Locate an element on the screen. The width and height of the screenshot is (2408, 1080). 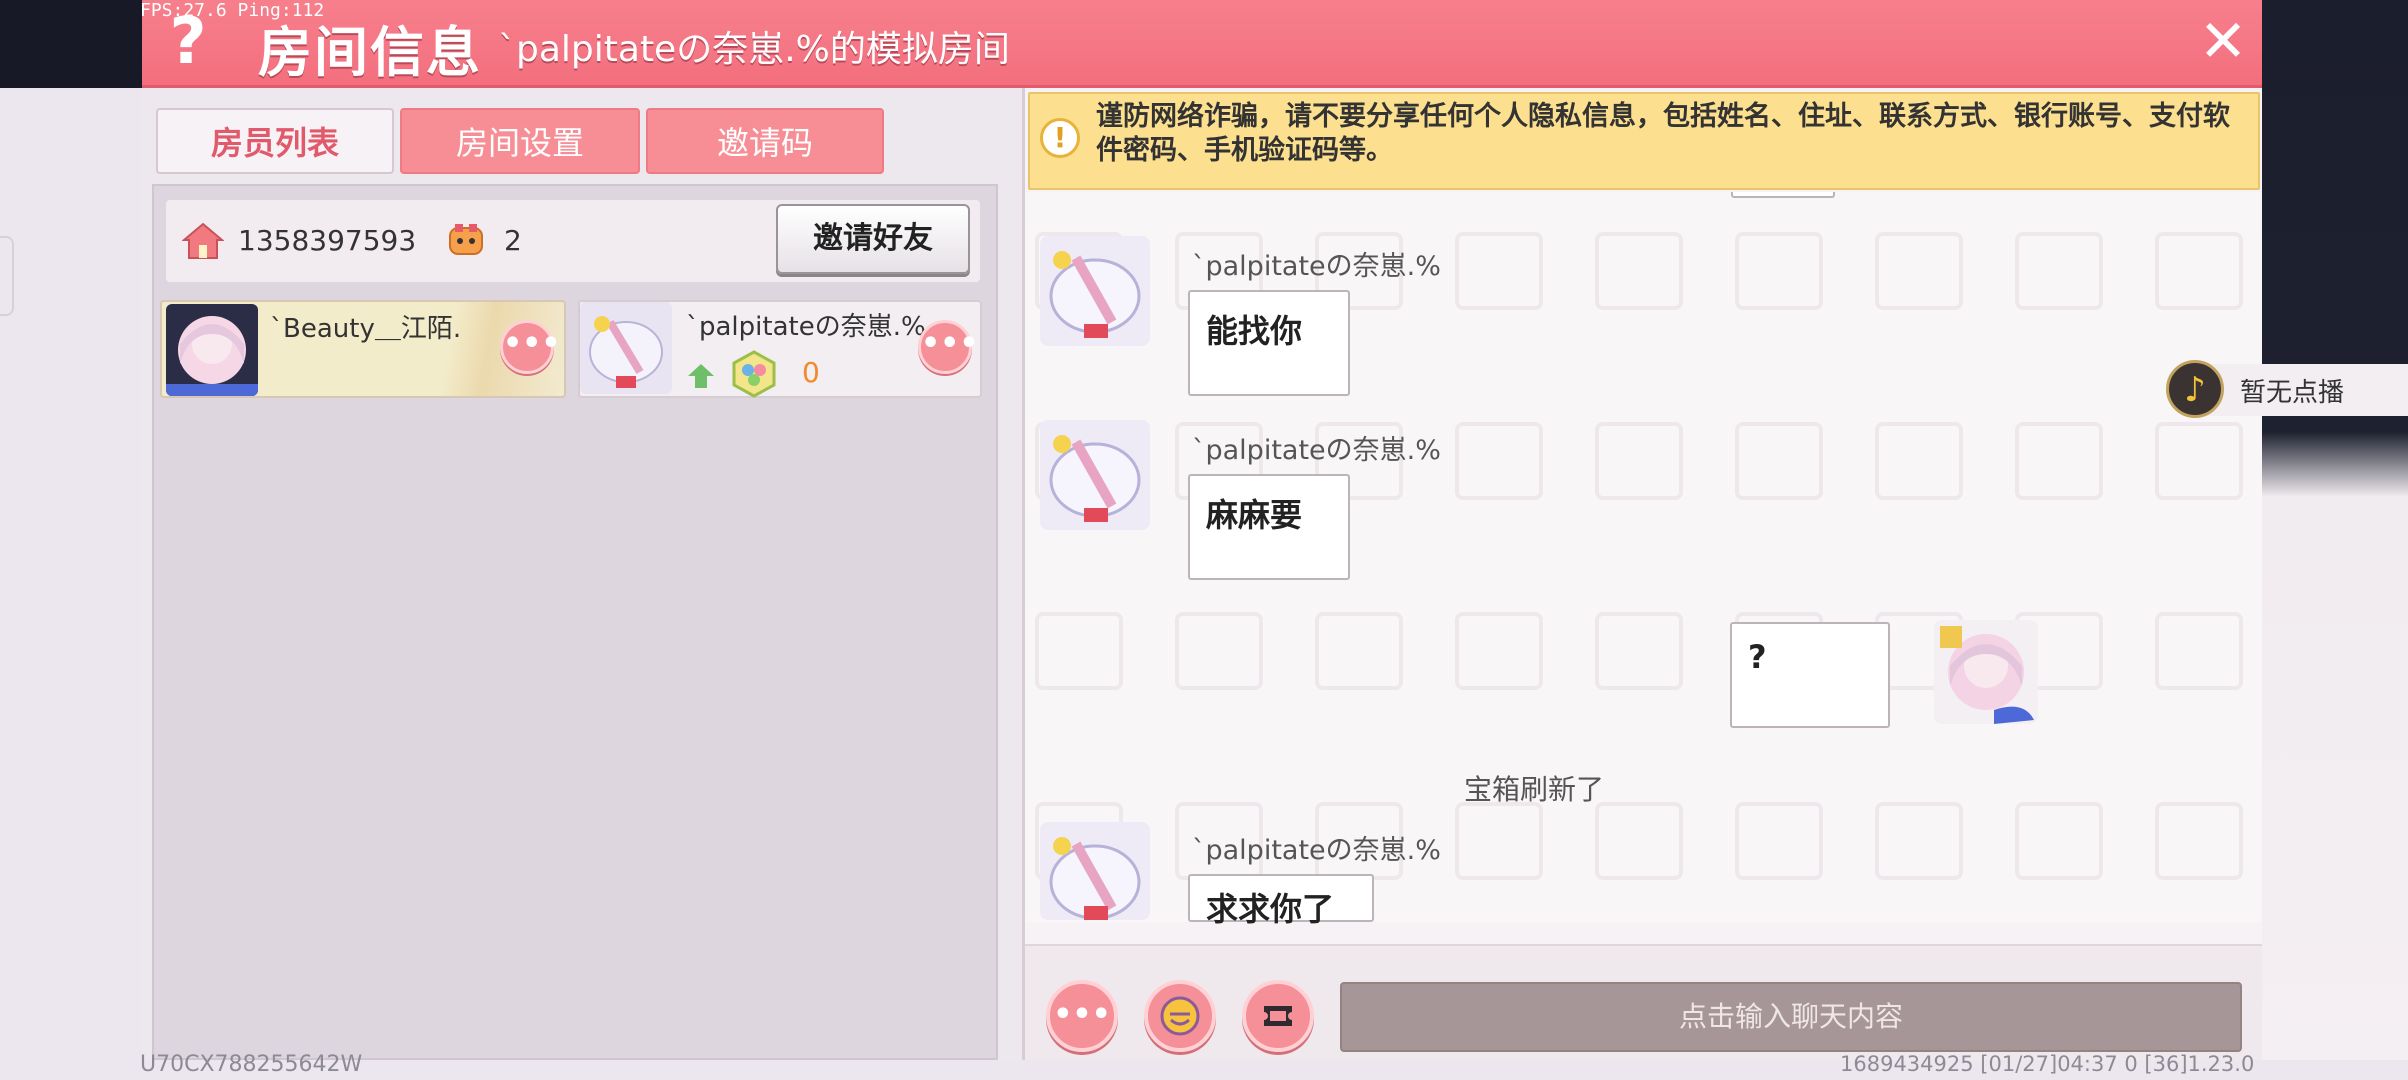
emoji-icon is located at coordinates (1180, 1016).